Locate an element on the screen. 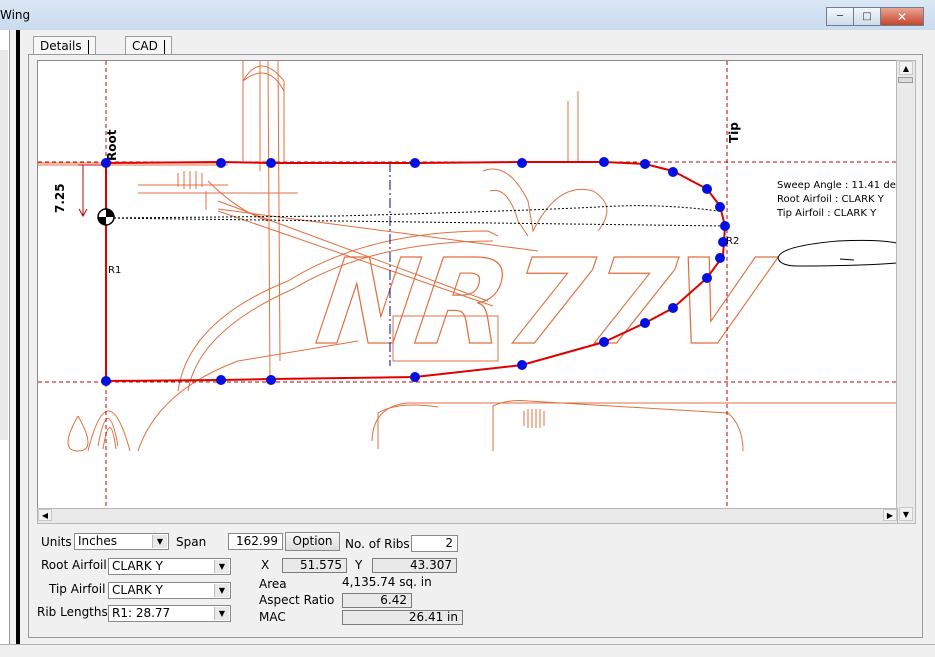  tab-cad: CAD is located at coordinates (148, 45).